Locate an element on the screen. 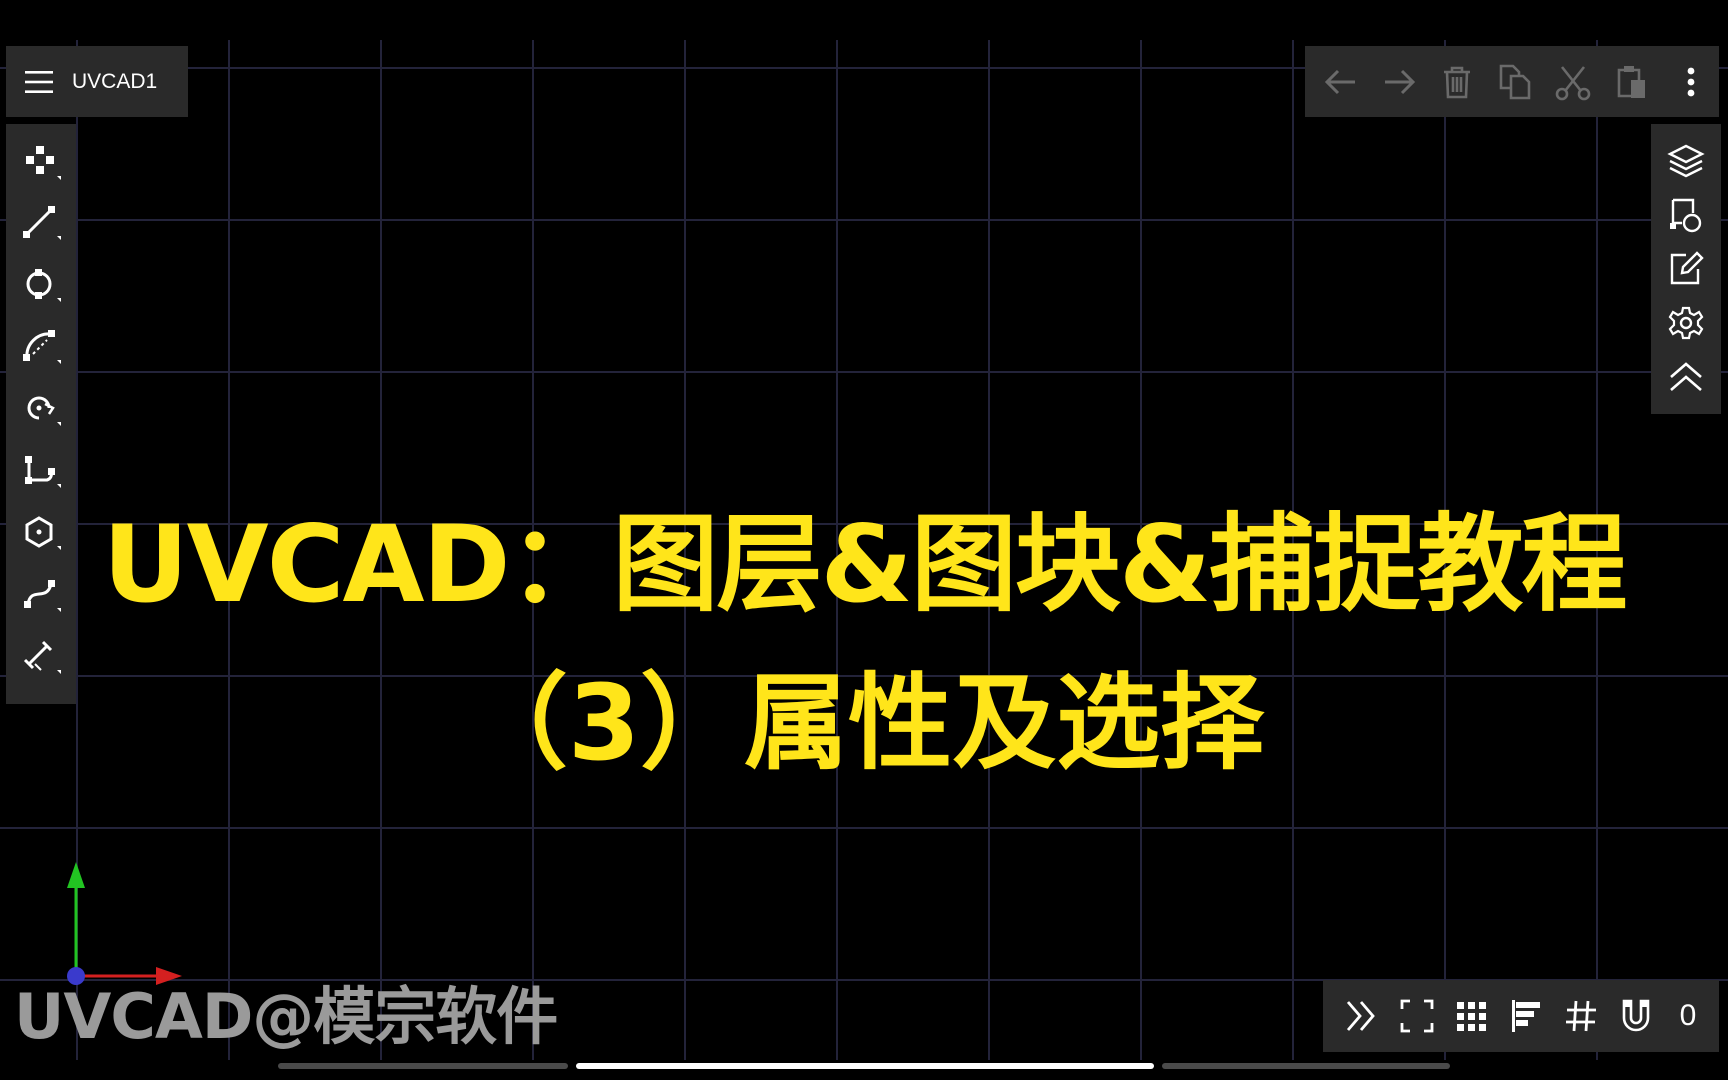 This screenshot has height=1080, width=1728. select-points-icon is located at coordinates (43, 163).